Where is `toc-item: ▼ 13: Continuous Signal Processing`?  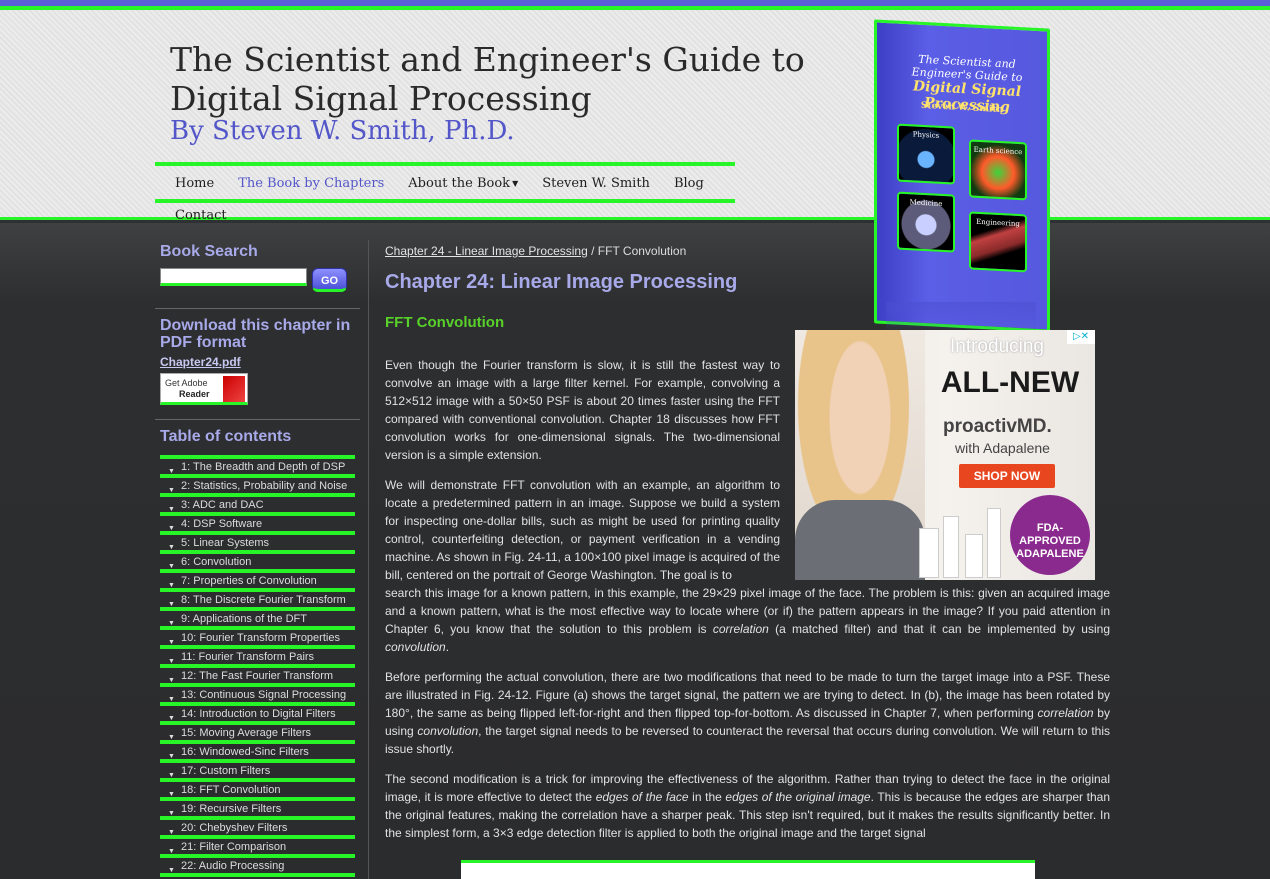
toc-item: ▼ 13: Continuous Signal Processing is located at coordinates (257, 693).